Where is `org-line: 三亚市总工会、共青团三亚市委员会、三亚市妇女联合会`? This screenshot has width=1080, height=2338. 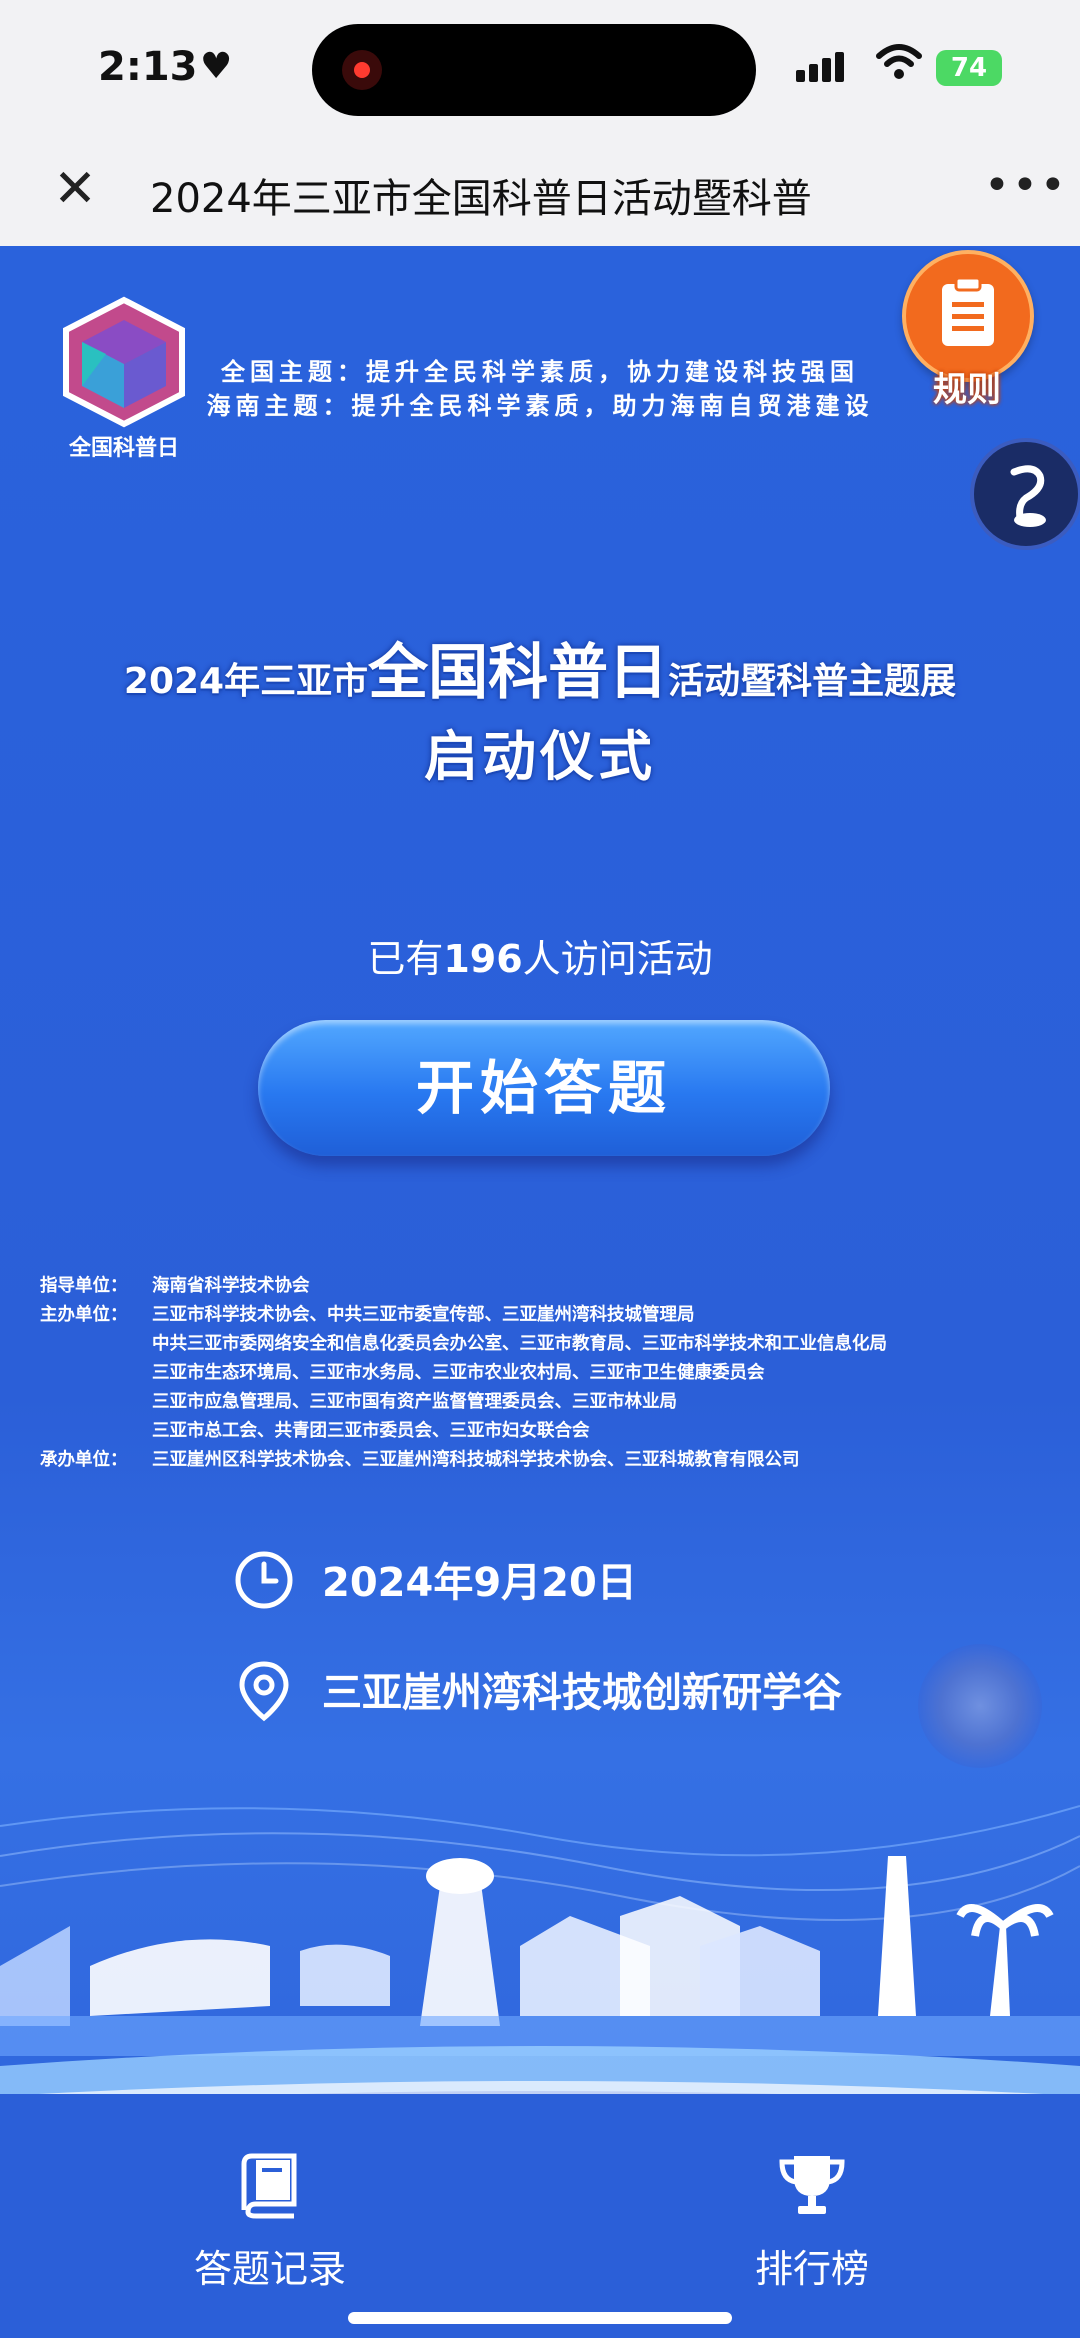
org-line: 三亚市总工会、共青团三亚市委员会、三亚市妇女联合会 is located at coordinates (371, 1431).